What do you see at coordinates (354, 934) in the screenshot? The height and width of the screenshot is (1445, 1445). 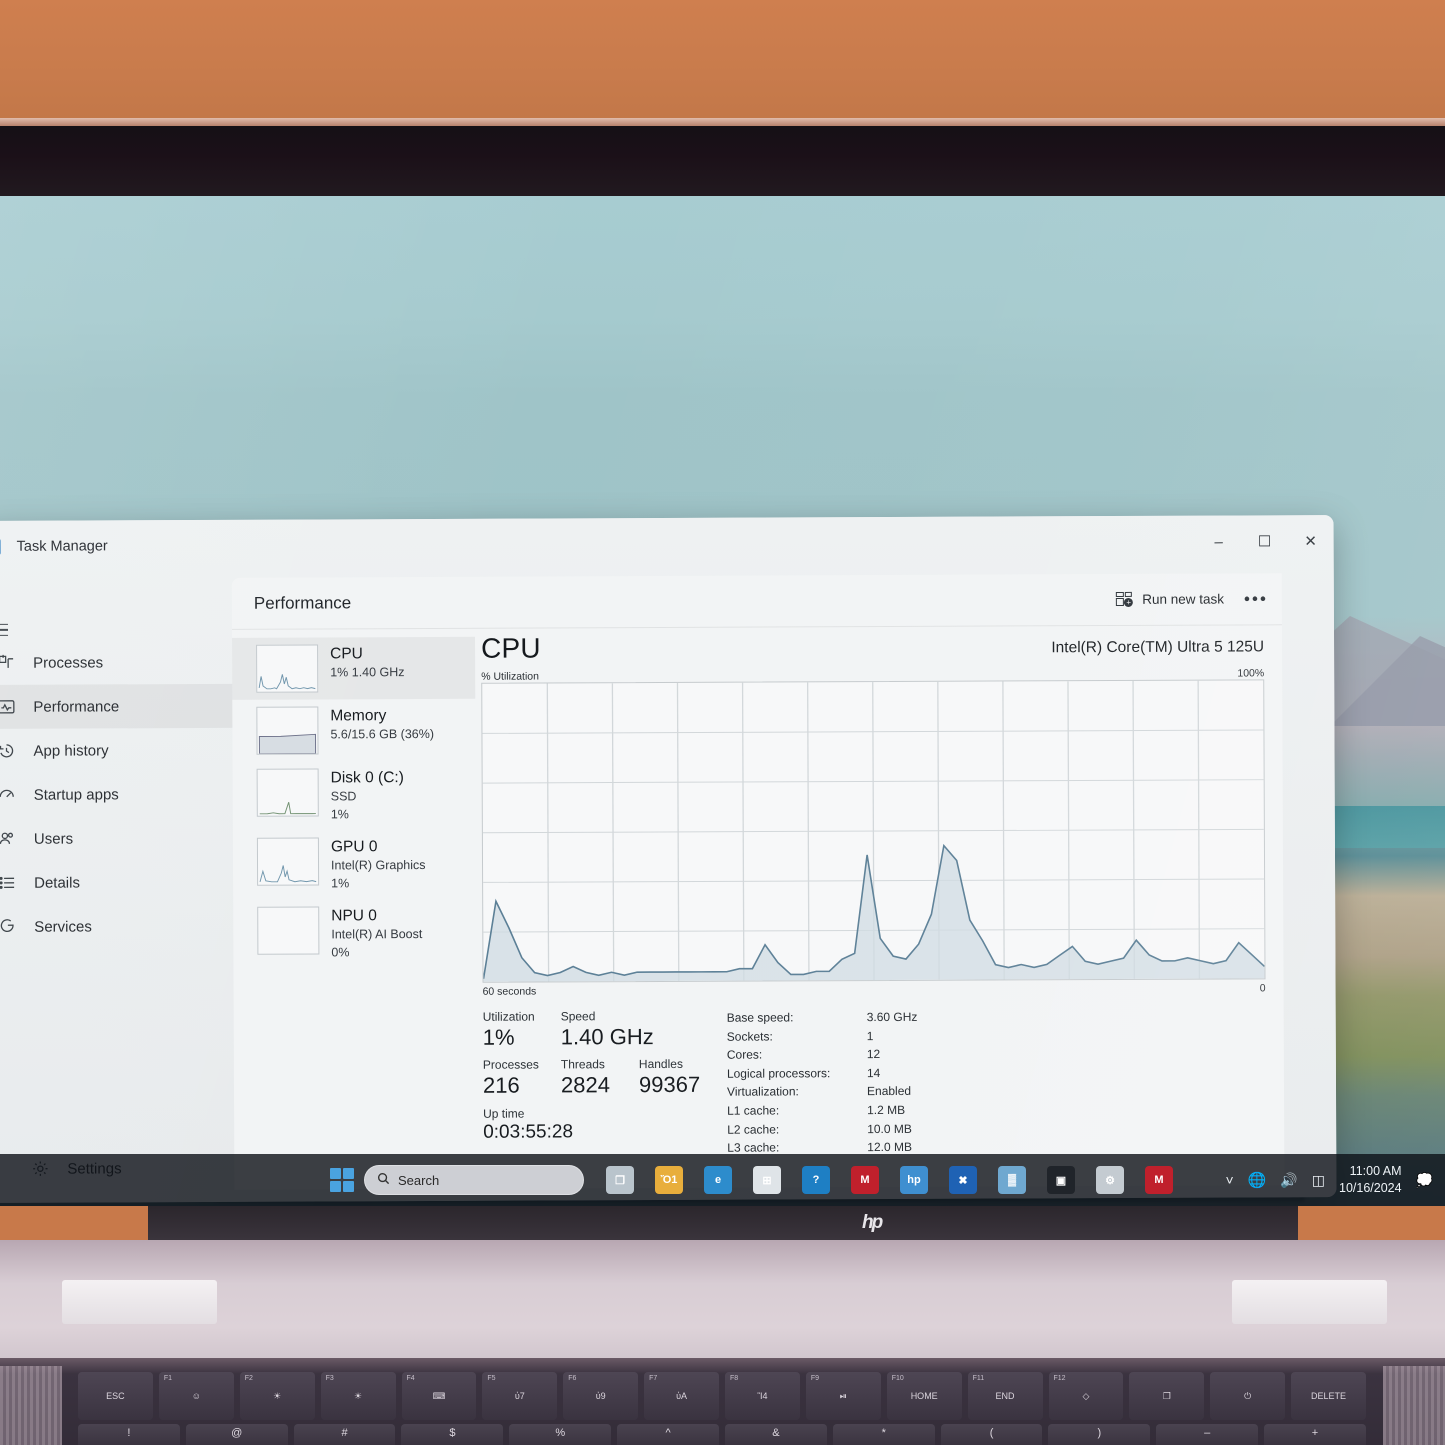 I see `resource-item-npu: NPU 0 Intel(R) AI Boost 0%` at bounding box center [354, 934].